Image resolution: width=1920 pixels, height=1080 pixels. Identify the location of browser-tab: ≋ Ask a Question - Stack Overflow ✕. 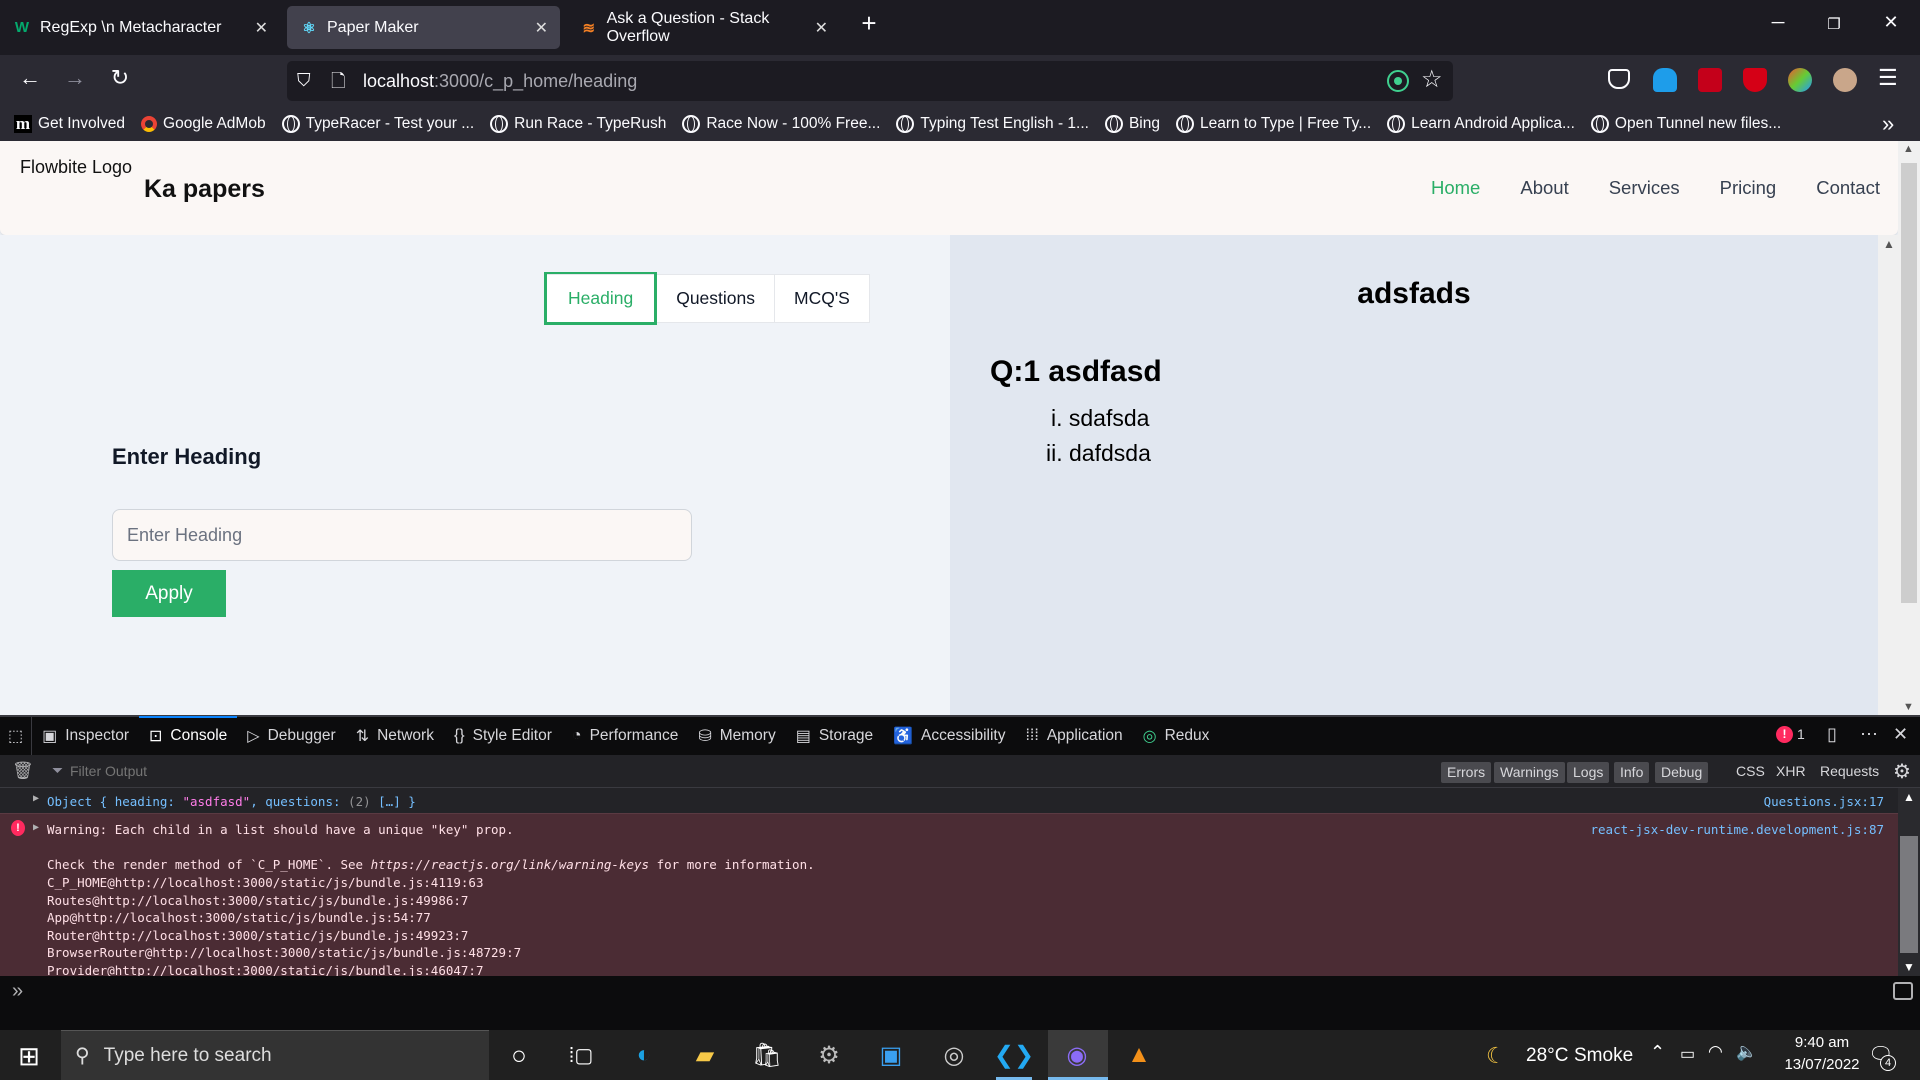
(699, 27).